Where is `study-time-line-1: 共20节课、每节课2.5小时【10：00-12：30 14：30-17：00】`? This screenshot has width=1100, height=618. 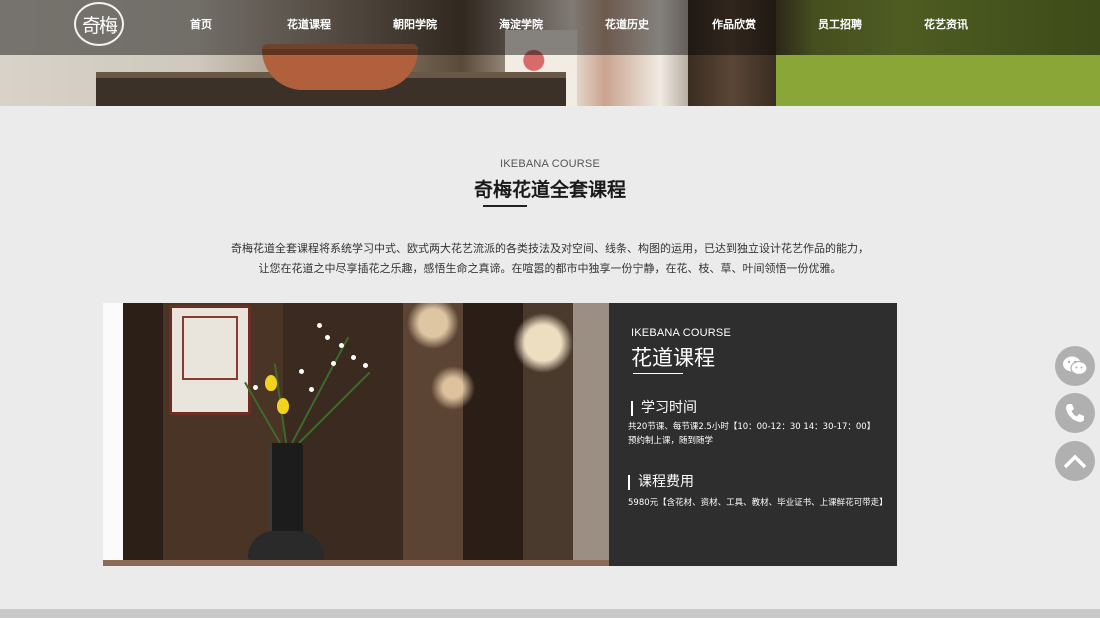
study-time-line-1: 共20节课、每节课2.5小时【10：00-12：30 14：30-17：00】 is located at coordinates (752, 427).